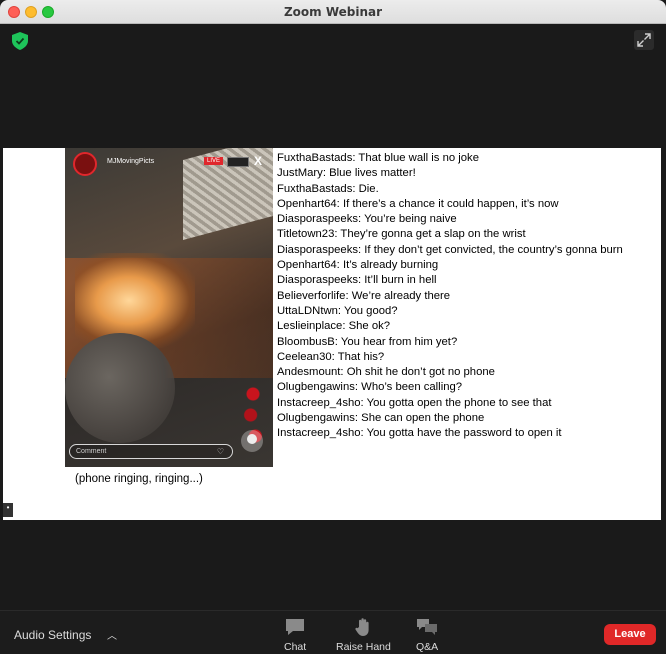  I want to click on chat-line: Ceelean30: That his?, so click(331, 356).